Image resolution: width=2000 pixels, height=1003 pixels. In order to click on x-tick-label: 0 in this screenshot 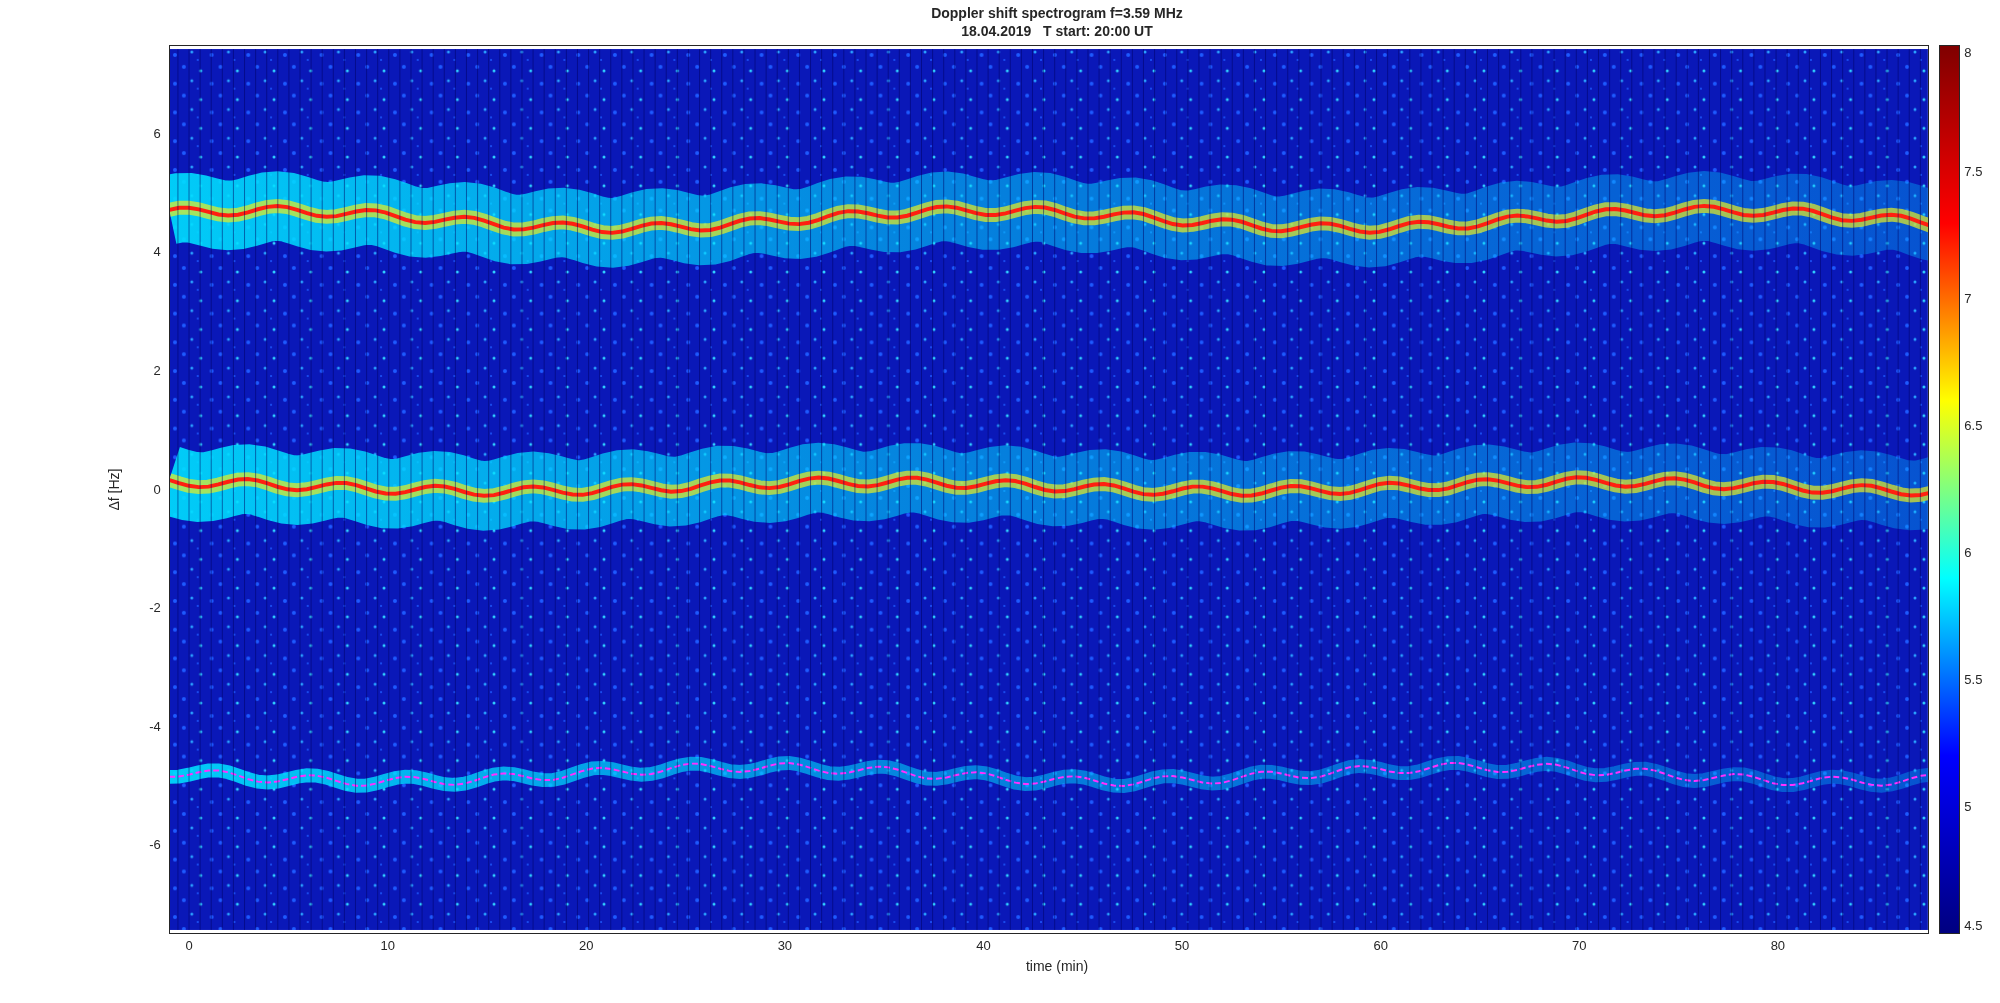, I will do `click(189, 946)`.